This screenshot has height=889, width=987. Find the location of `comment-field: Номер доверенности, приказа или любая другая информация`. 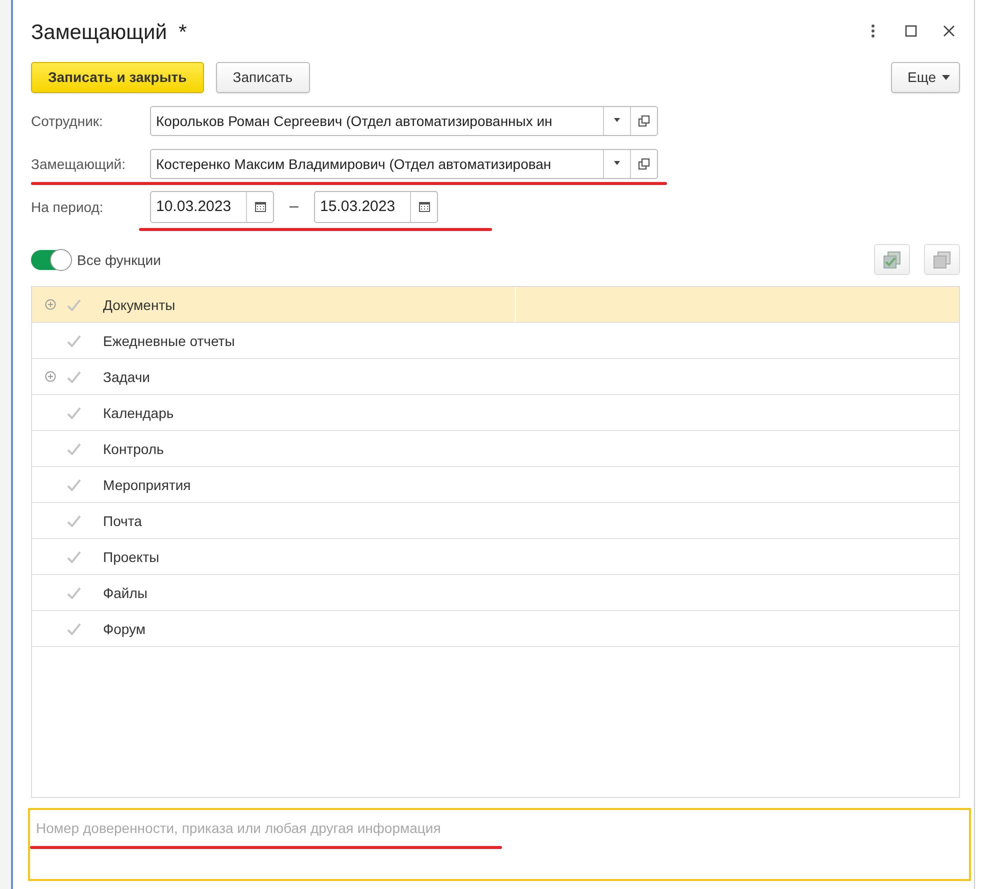

comment-field: Номер доверенности, приказа или любая другая информация is located at coordinates (499, 845).